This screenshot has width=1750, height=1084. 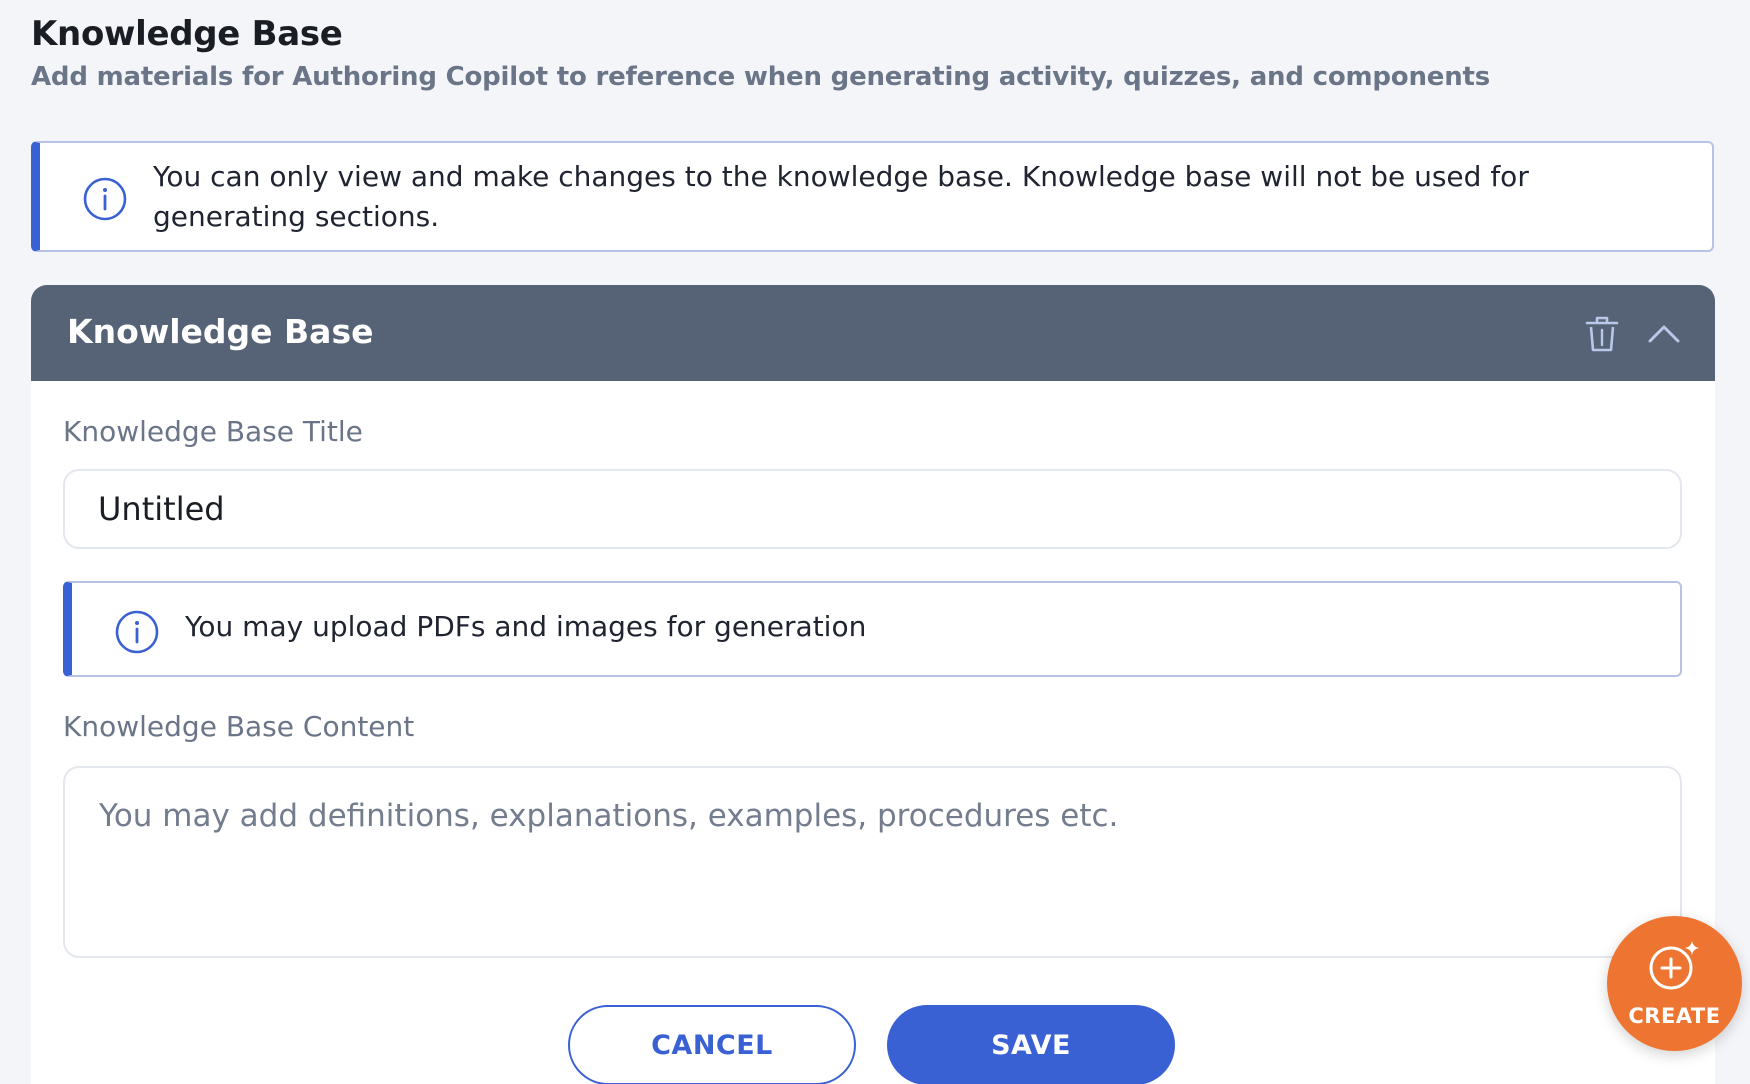 What do you see at coordinates (1674, 1016) in the screenshot?
I see `fab-label: CREATE` at bounding box center [1674, 1016].